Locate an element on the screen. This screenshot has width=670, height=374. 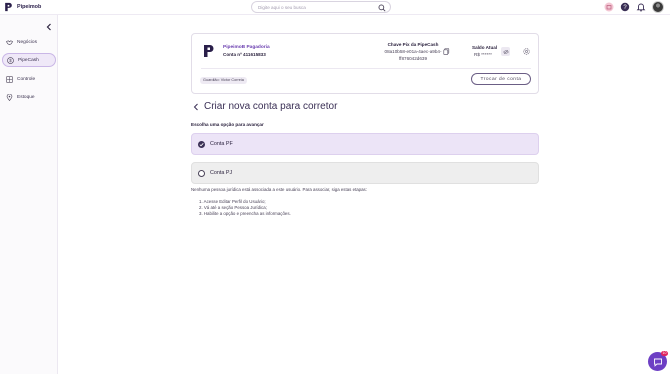
option-label: Conta PF is located at coordinates (221, 144).